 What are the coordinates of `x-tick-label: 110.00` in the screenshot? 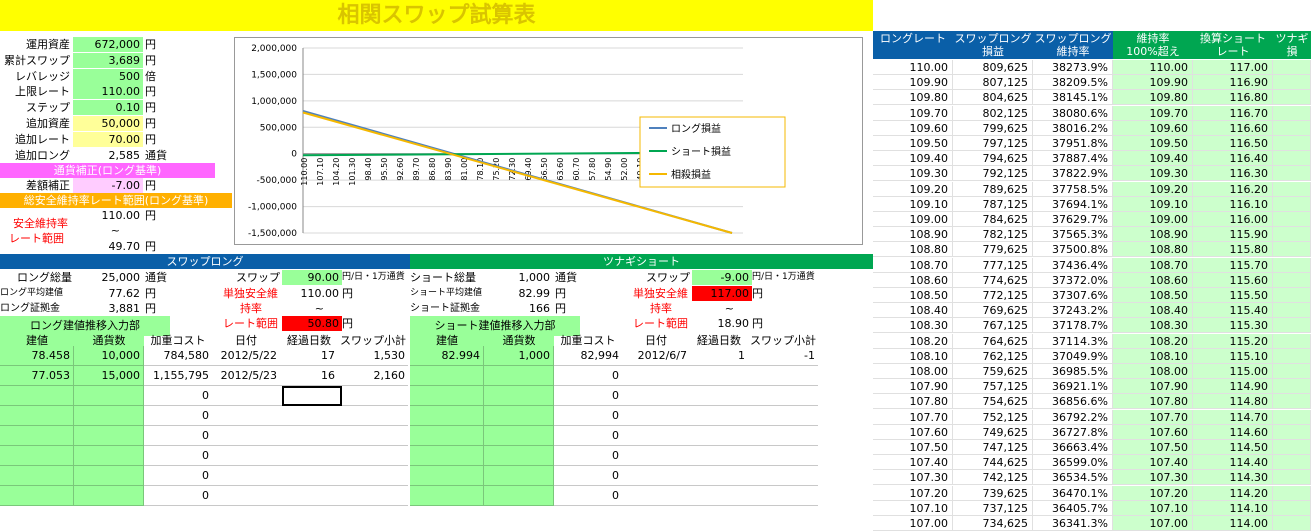 It's located at (304, 172).